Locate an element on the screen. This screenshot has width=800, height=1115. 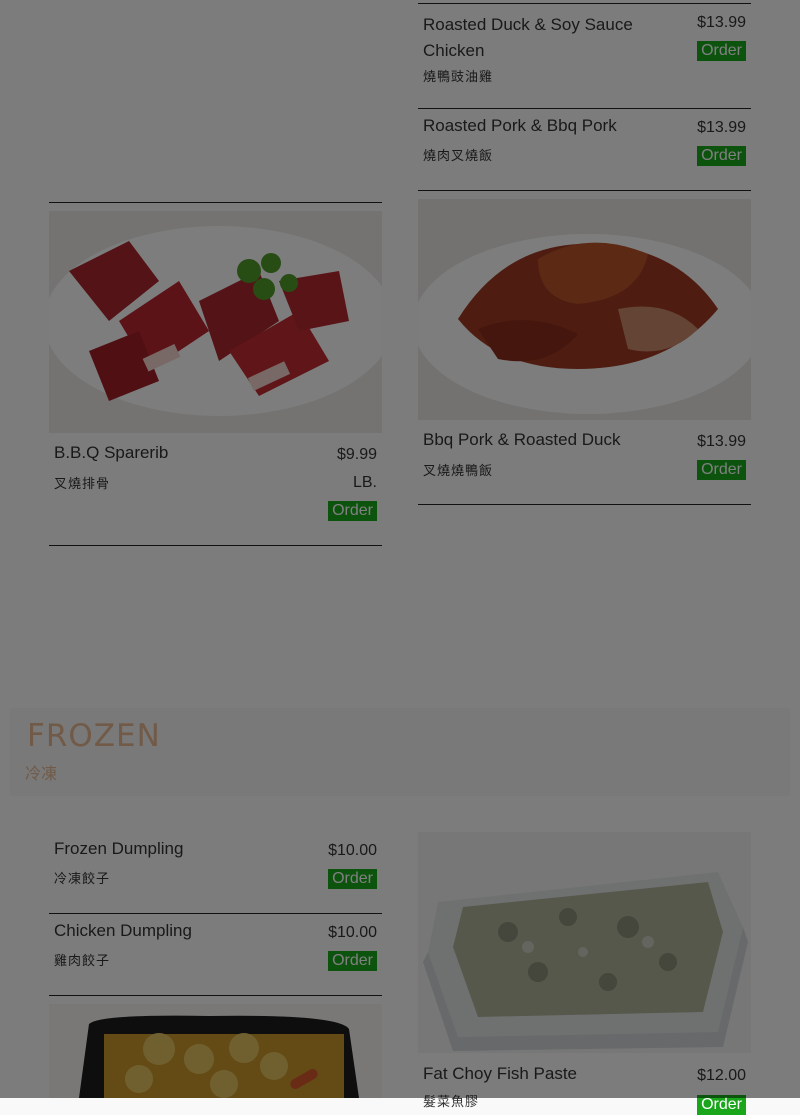
item-name: B.B.Q Sparerib is located at coordinates (111, 452).